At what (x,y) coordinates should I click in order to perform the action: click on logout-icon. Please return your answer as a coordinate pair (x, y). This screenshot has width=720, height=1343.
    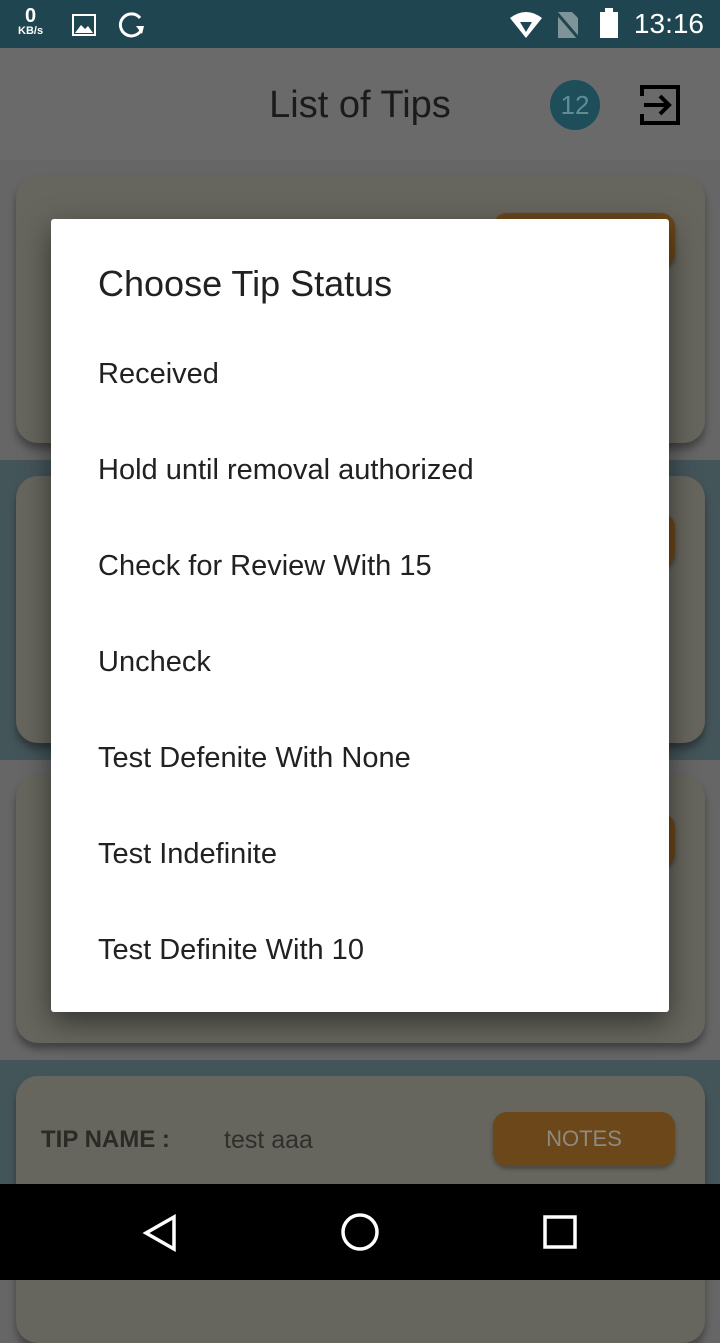
    Looking at the image, I should click on (660, 105).